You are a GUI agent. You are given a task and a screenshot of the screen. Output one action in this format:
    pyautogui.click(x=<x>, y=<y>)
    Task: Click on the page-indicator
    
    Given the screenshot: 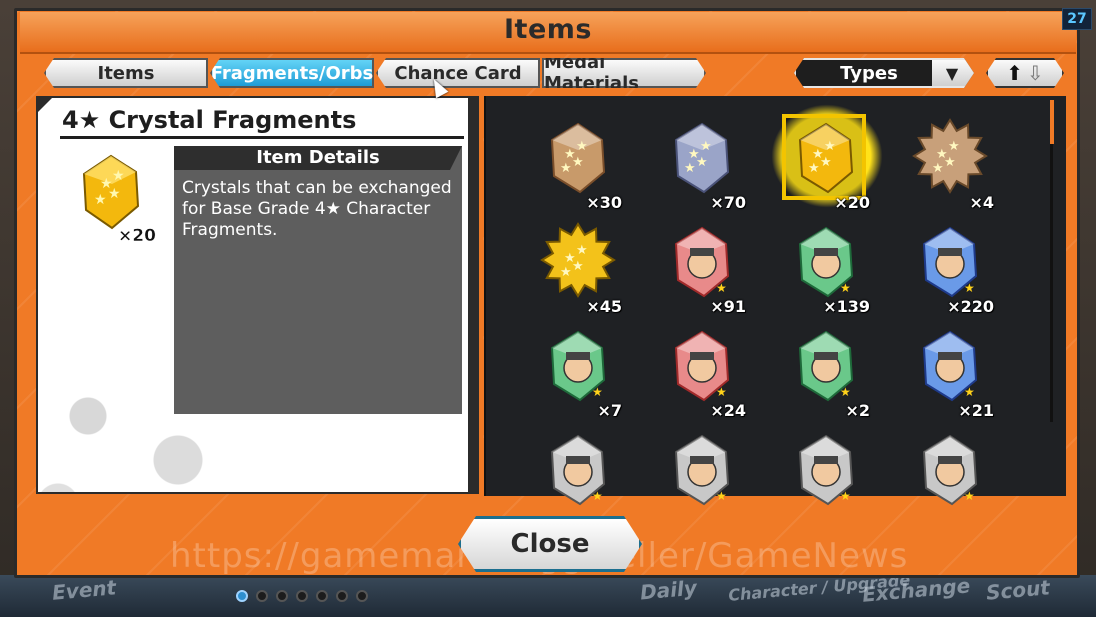 What is the action you would take?
    pyautogui.click(x=302, y=596)
    